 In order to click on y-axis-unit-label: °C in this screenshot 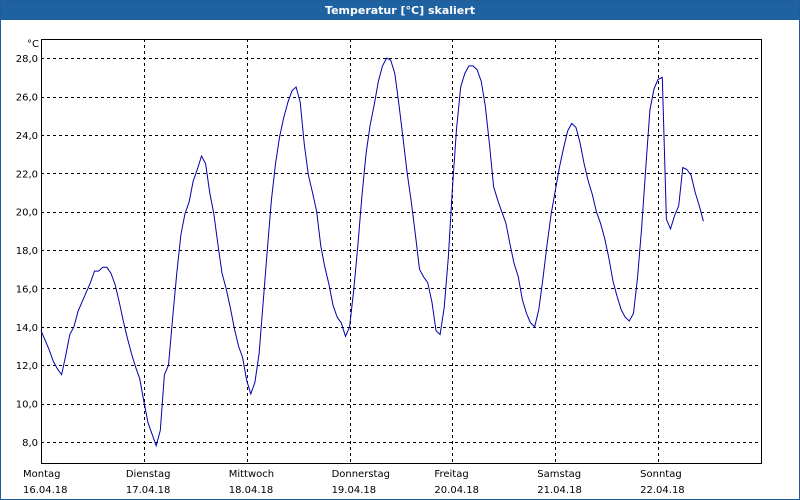, I will do `click(33, 44)`.